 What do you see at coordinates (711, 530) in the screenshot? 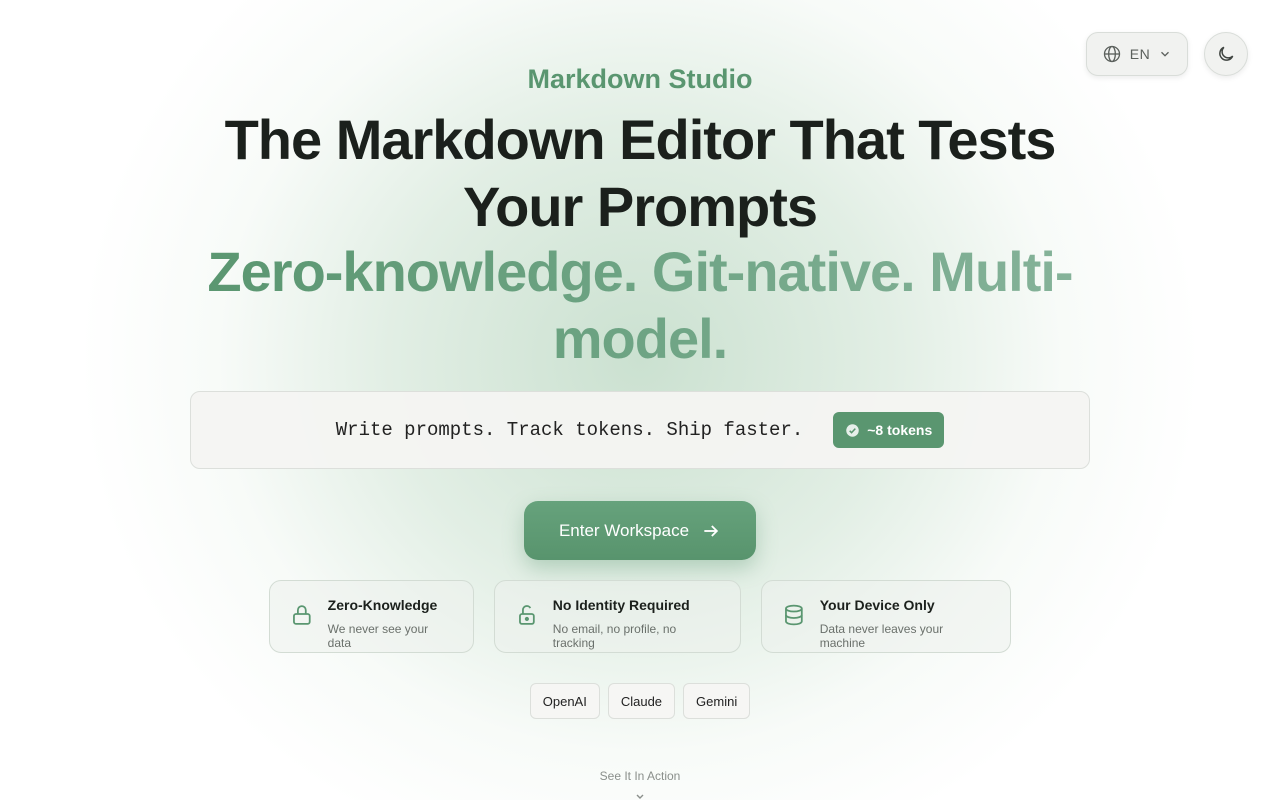
I see `arrow-right-icon` at bounding box center [711, 530].